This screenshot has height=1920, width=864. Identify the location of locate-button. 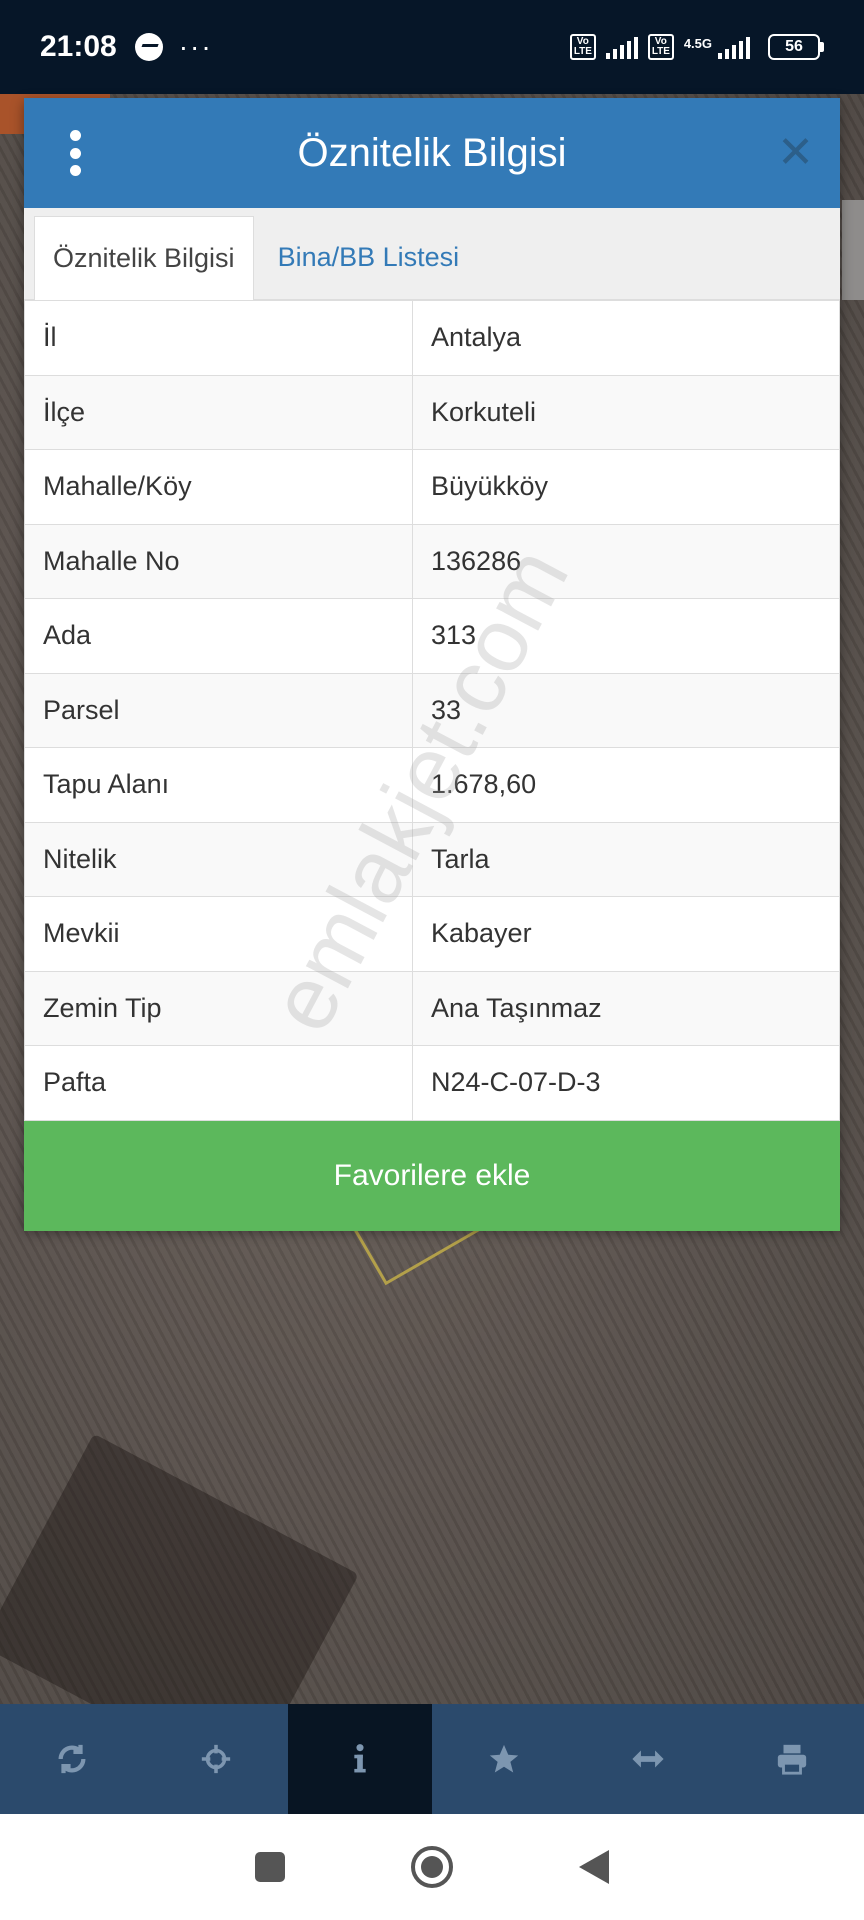
(216, 1759).